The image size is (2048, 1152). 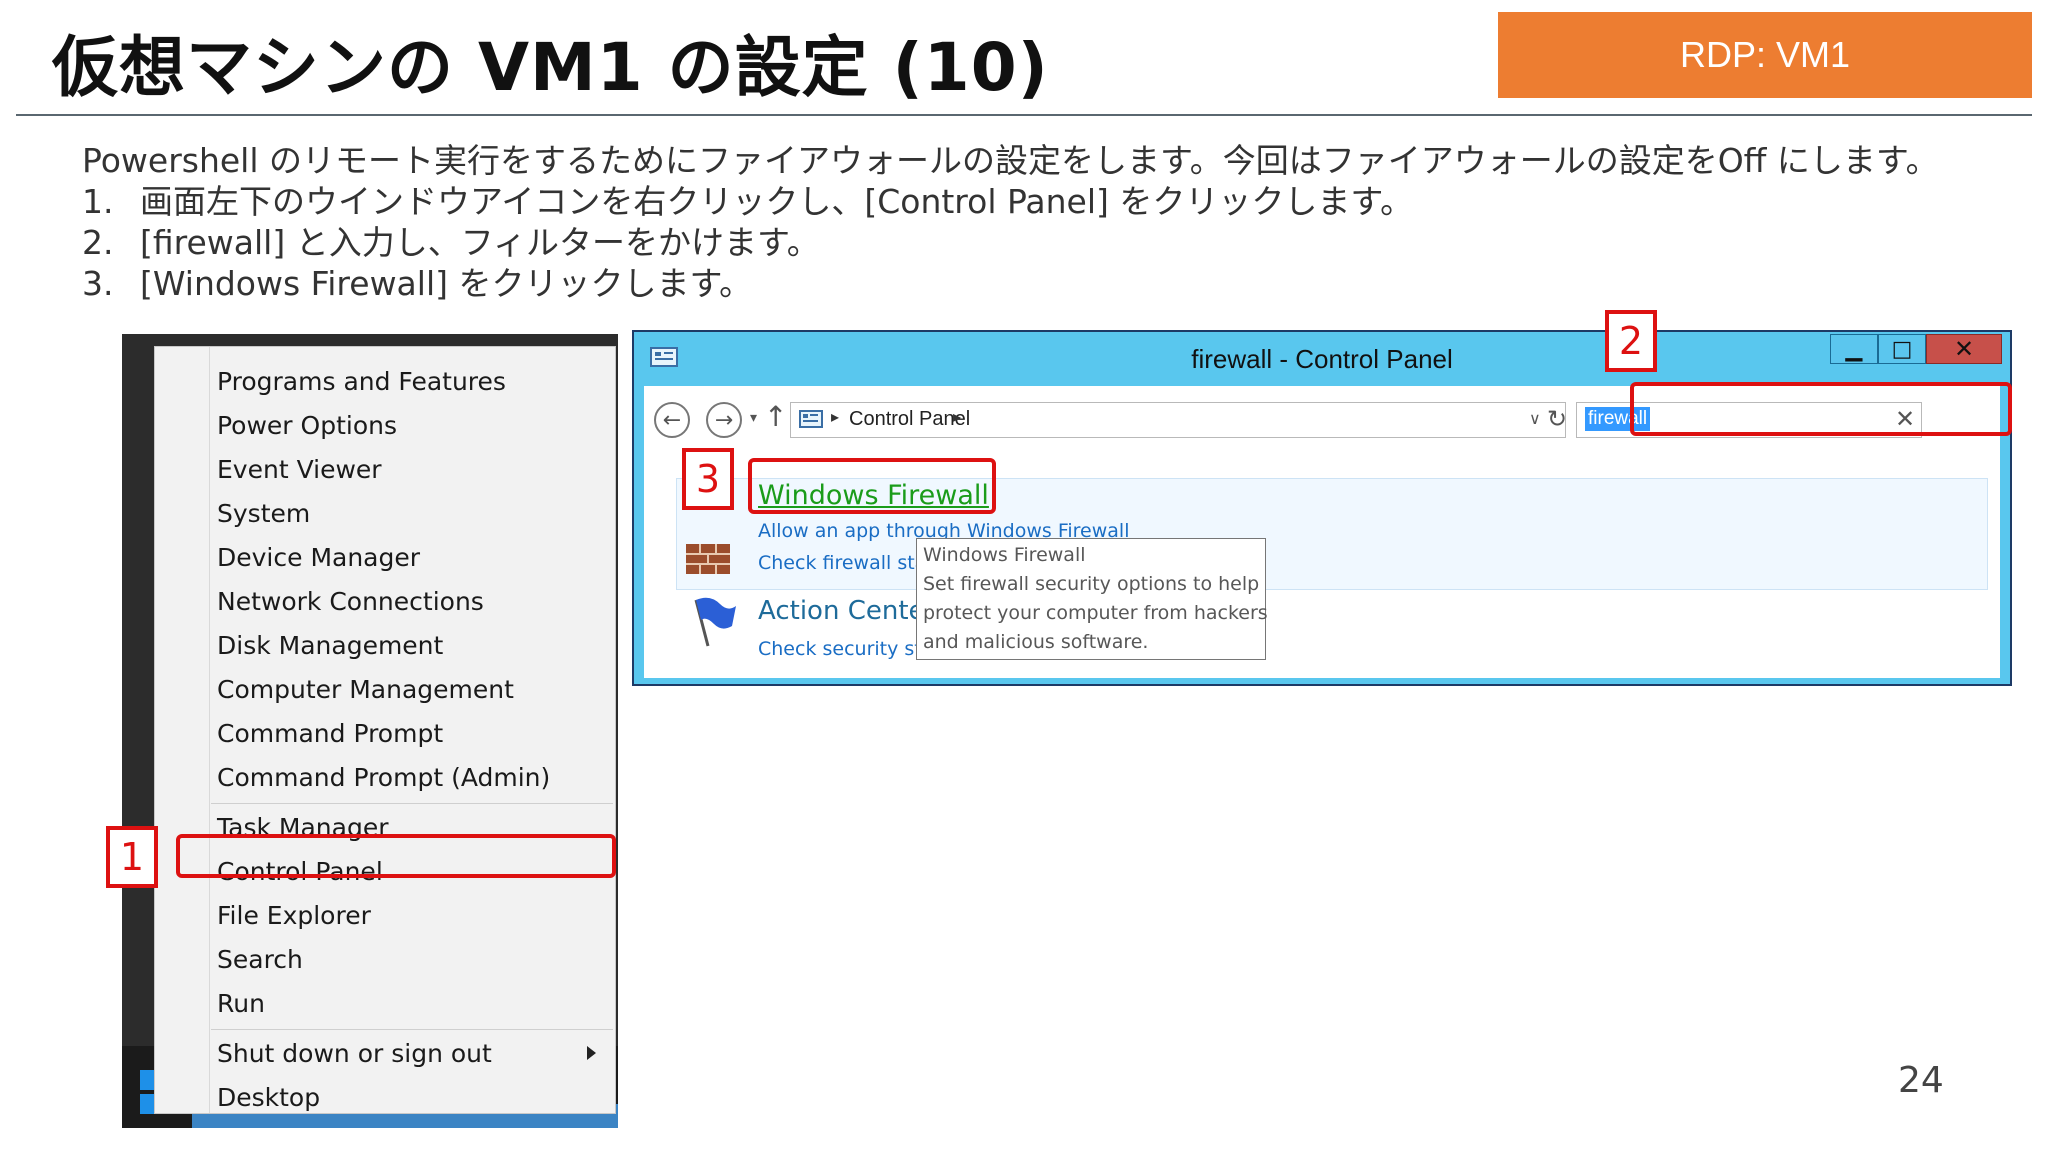 I want to click on menu-item-run: Run, so click(x=241, y=1003).